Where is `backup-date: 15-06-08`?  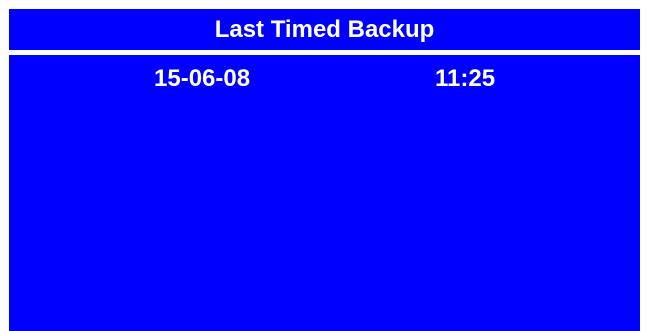
backup-date: 15-06-08 is located at coordinates (202, 78).